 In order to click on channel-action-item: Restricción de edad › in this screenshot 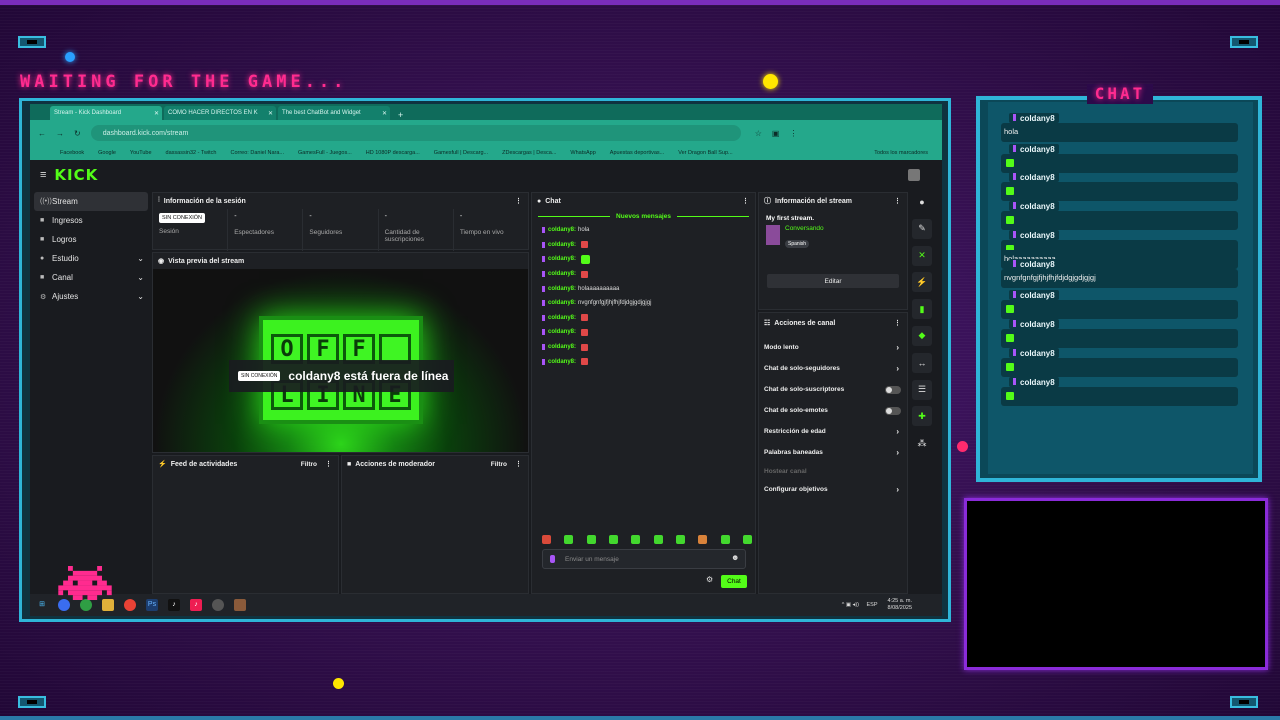, I will do `click(833, 431)`.